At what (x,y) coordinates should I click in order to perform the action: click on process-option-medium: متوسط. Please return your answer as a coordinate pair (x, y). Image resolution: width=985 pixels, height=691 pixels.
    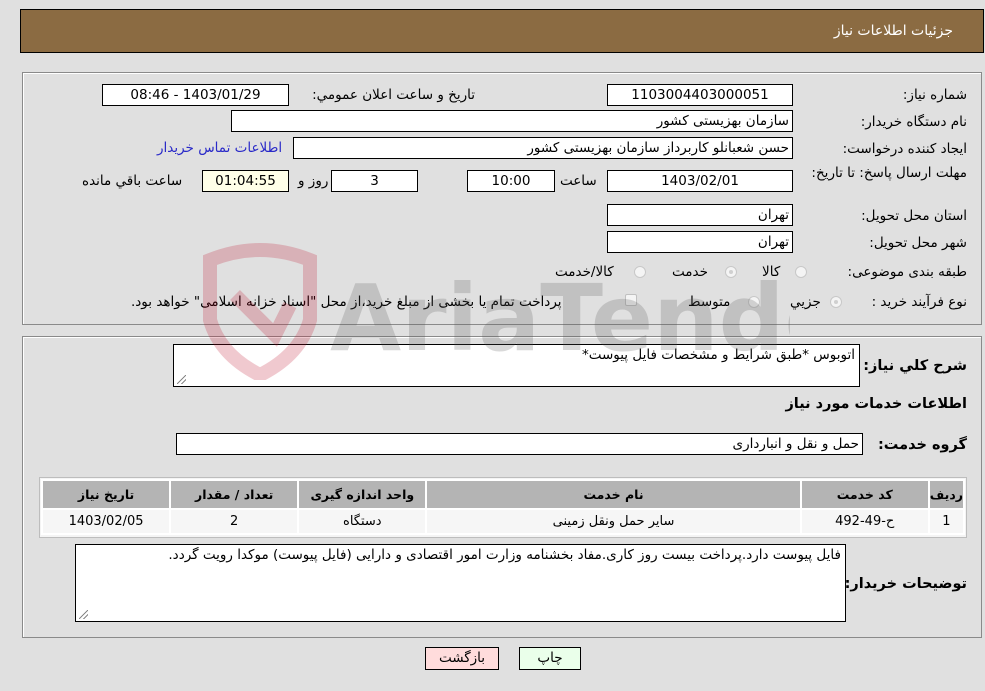
    Looking at the image, I should click on (709, 302).